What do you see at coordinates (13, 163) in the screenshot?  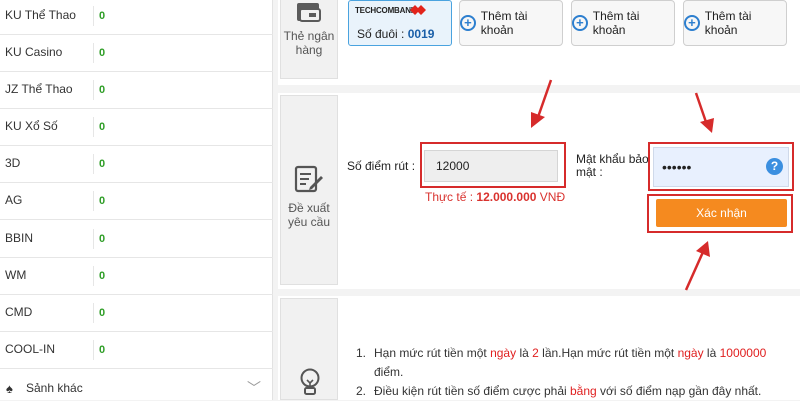 I see `sidebar-item-label: 3D` at bounding box center [13, 163].